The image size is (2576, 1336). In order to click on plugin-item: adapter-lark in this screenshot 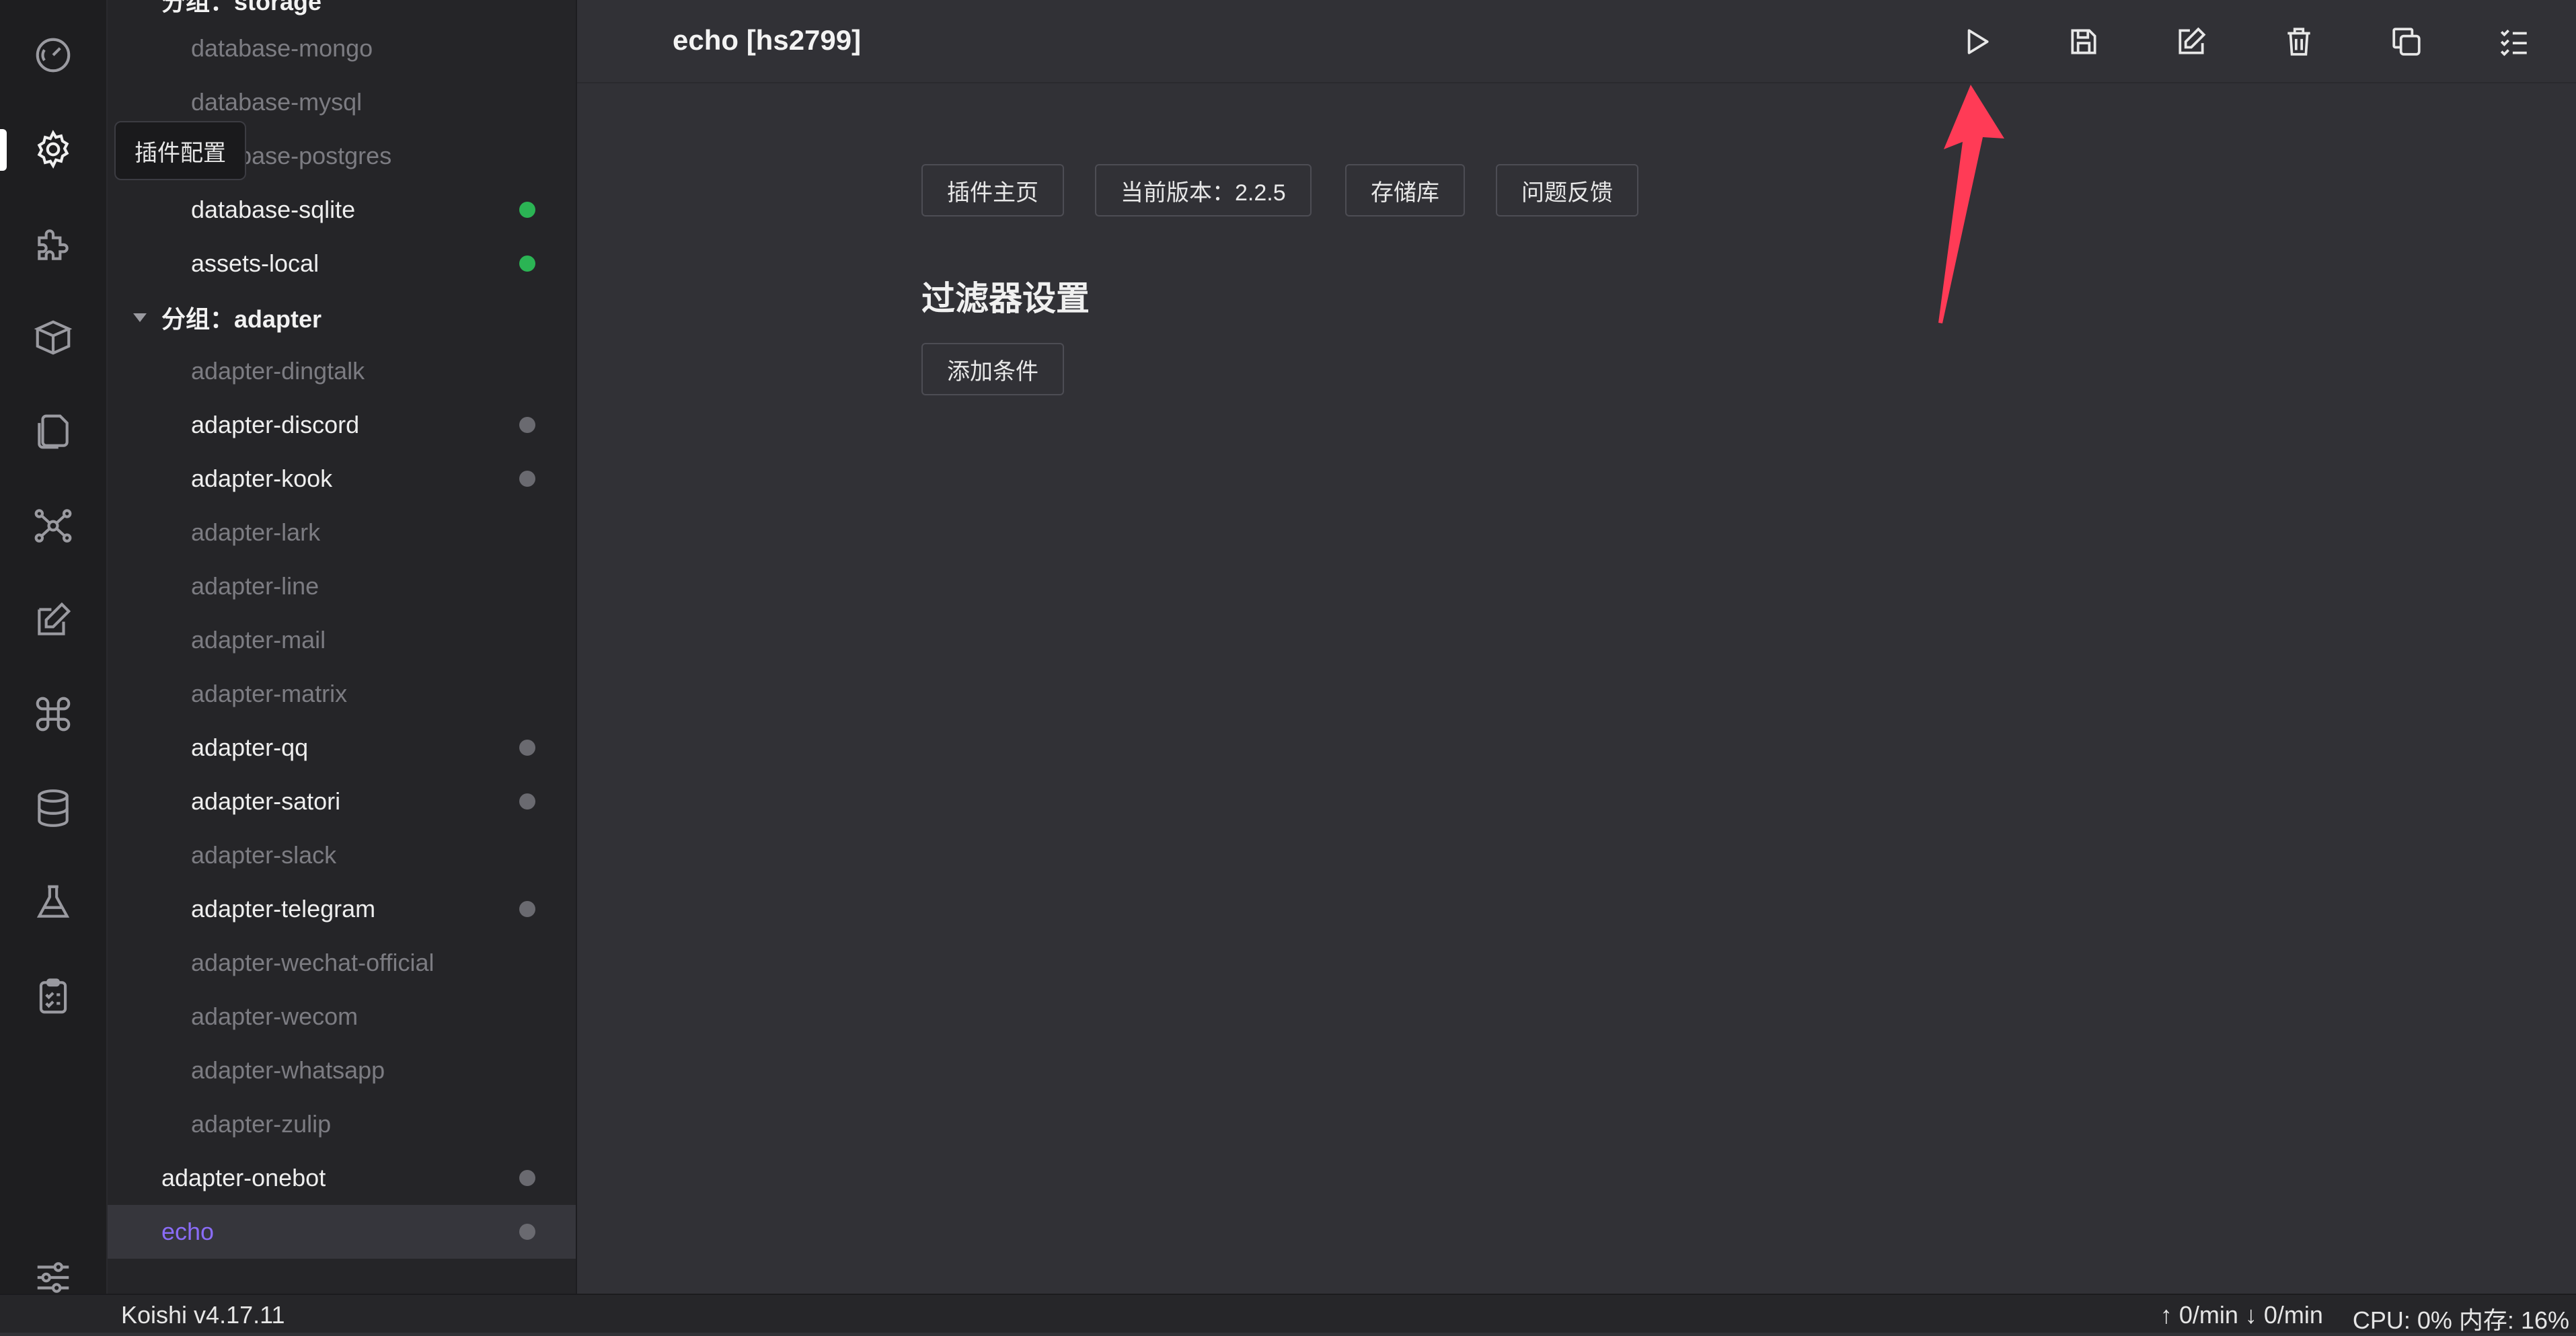, I will do `click(342, 532)`.